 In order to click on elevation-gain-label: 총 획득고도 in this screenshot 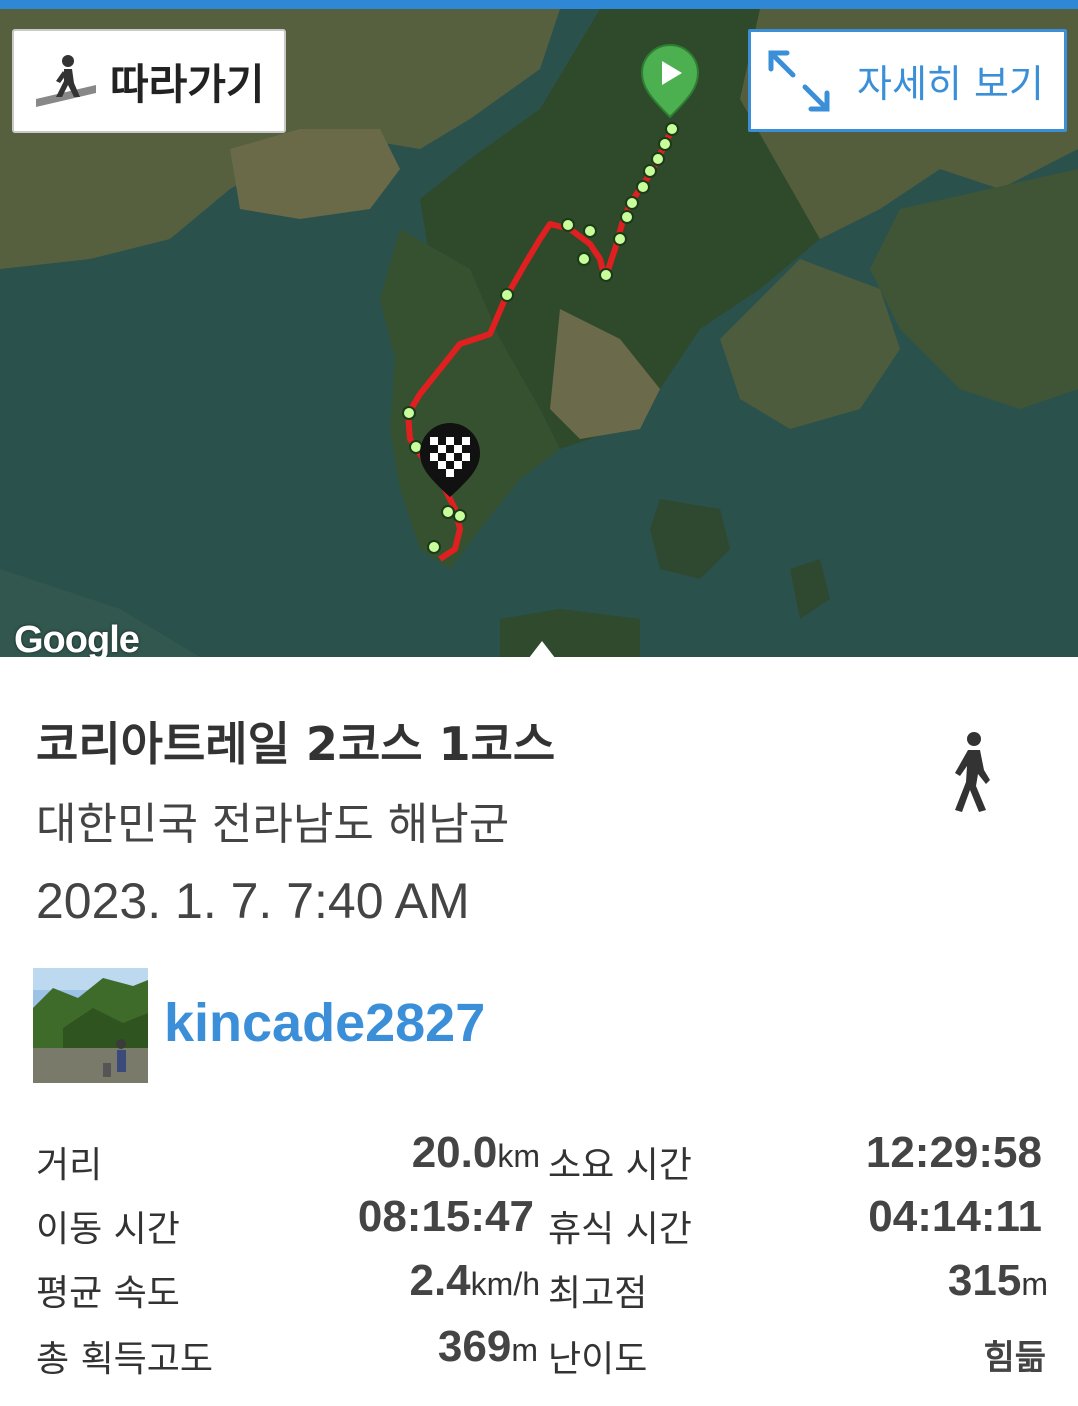, I will do `click(125, 1359)`.